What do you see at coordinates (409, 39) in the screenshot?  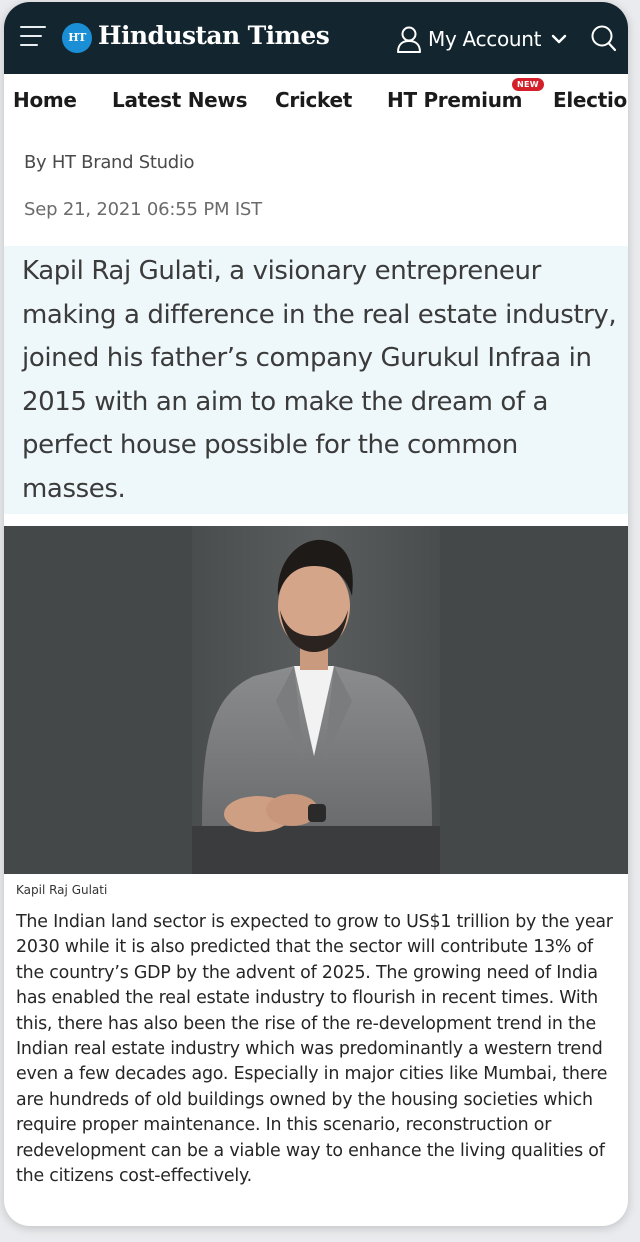 I see `user-icon` at bounding box center [409, 39].